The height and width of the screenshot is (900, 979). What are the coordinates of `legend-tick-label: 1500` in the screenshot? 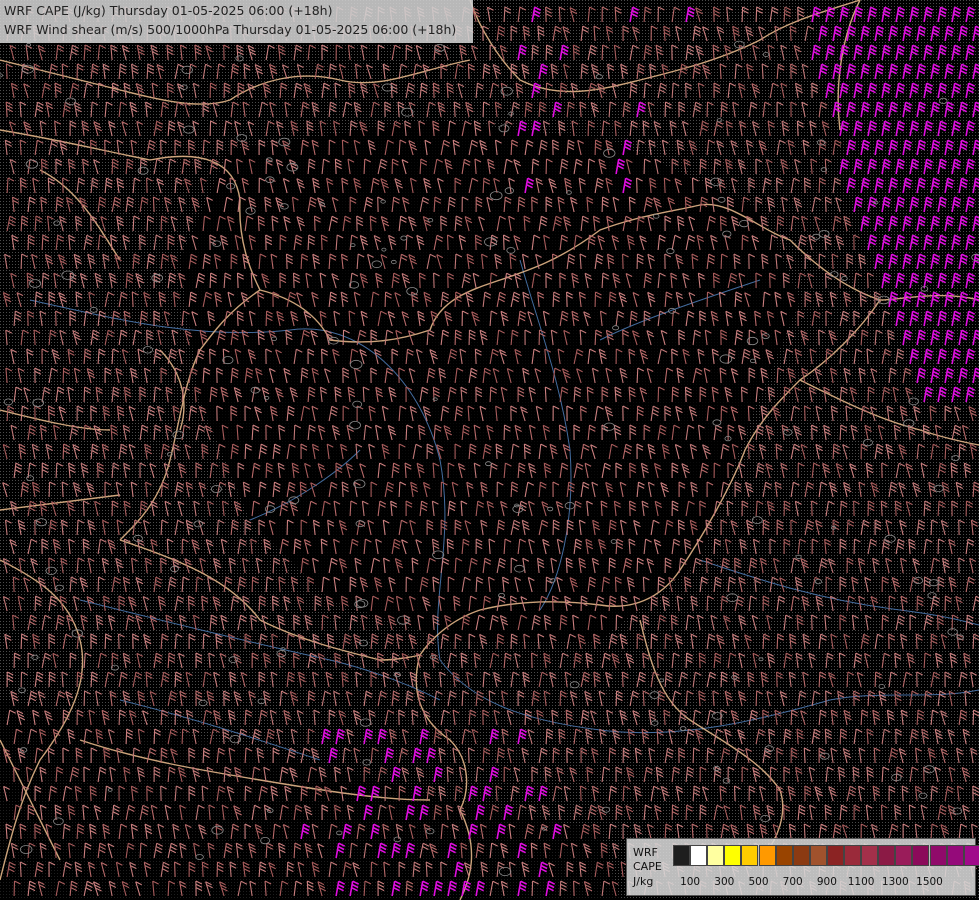 It's located at (929, 882).